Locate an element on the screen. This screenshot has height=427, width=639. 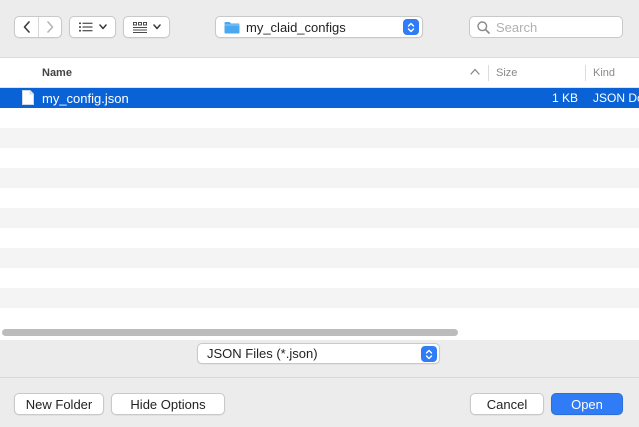
search-field is located at coordinates (546, 27).